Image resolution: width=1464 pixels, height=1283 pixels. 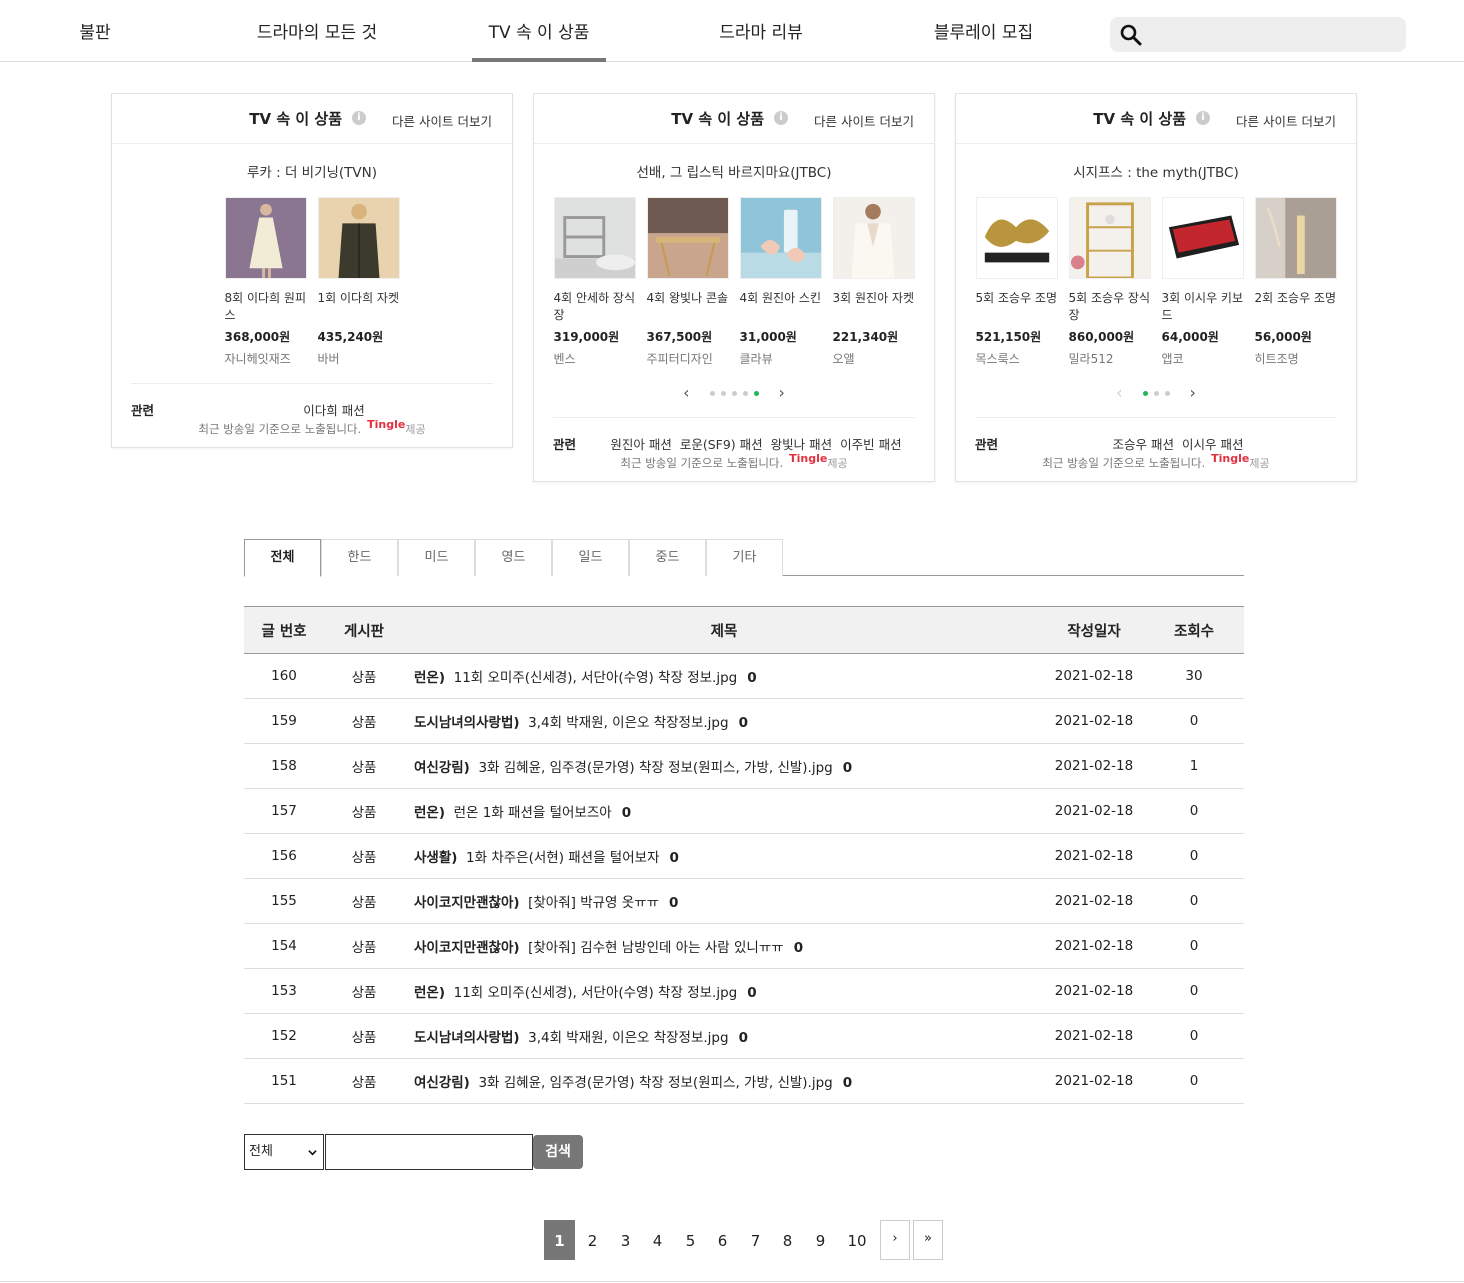 What do you see at coordinates (870, 444) in the screenshot?
I see `related-tag-link: 이주빈 패션` at bounding box center [870, 444].